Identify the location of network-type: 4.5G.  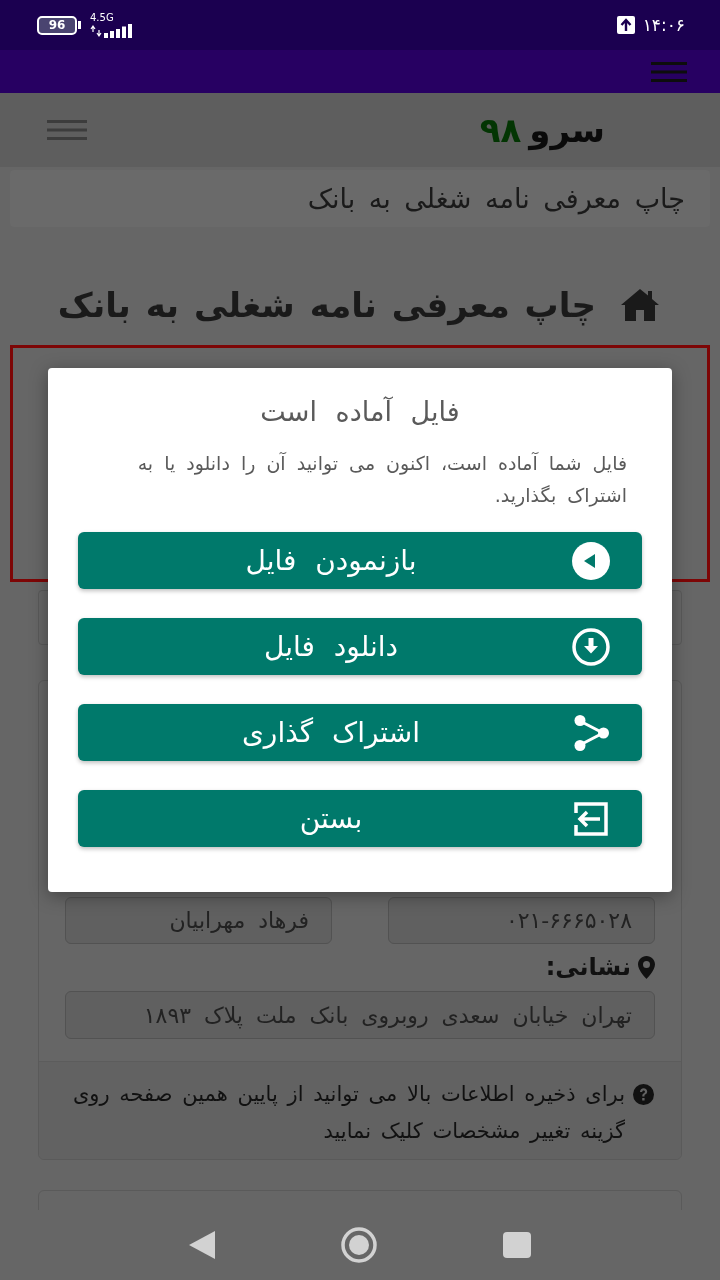
(102, 17).